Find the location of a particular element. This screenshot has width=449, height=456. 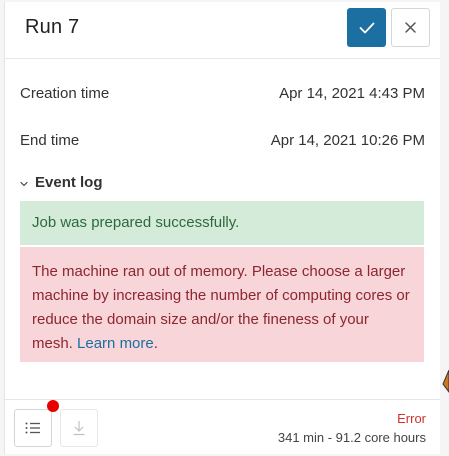

panel-footer: Error 341 min - 91.2 core hours is located at coordinates (222, 427).